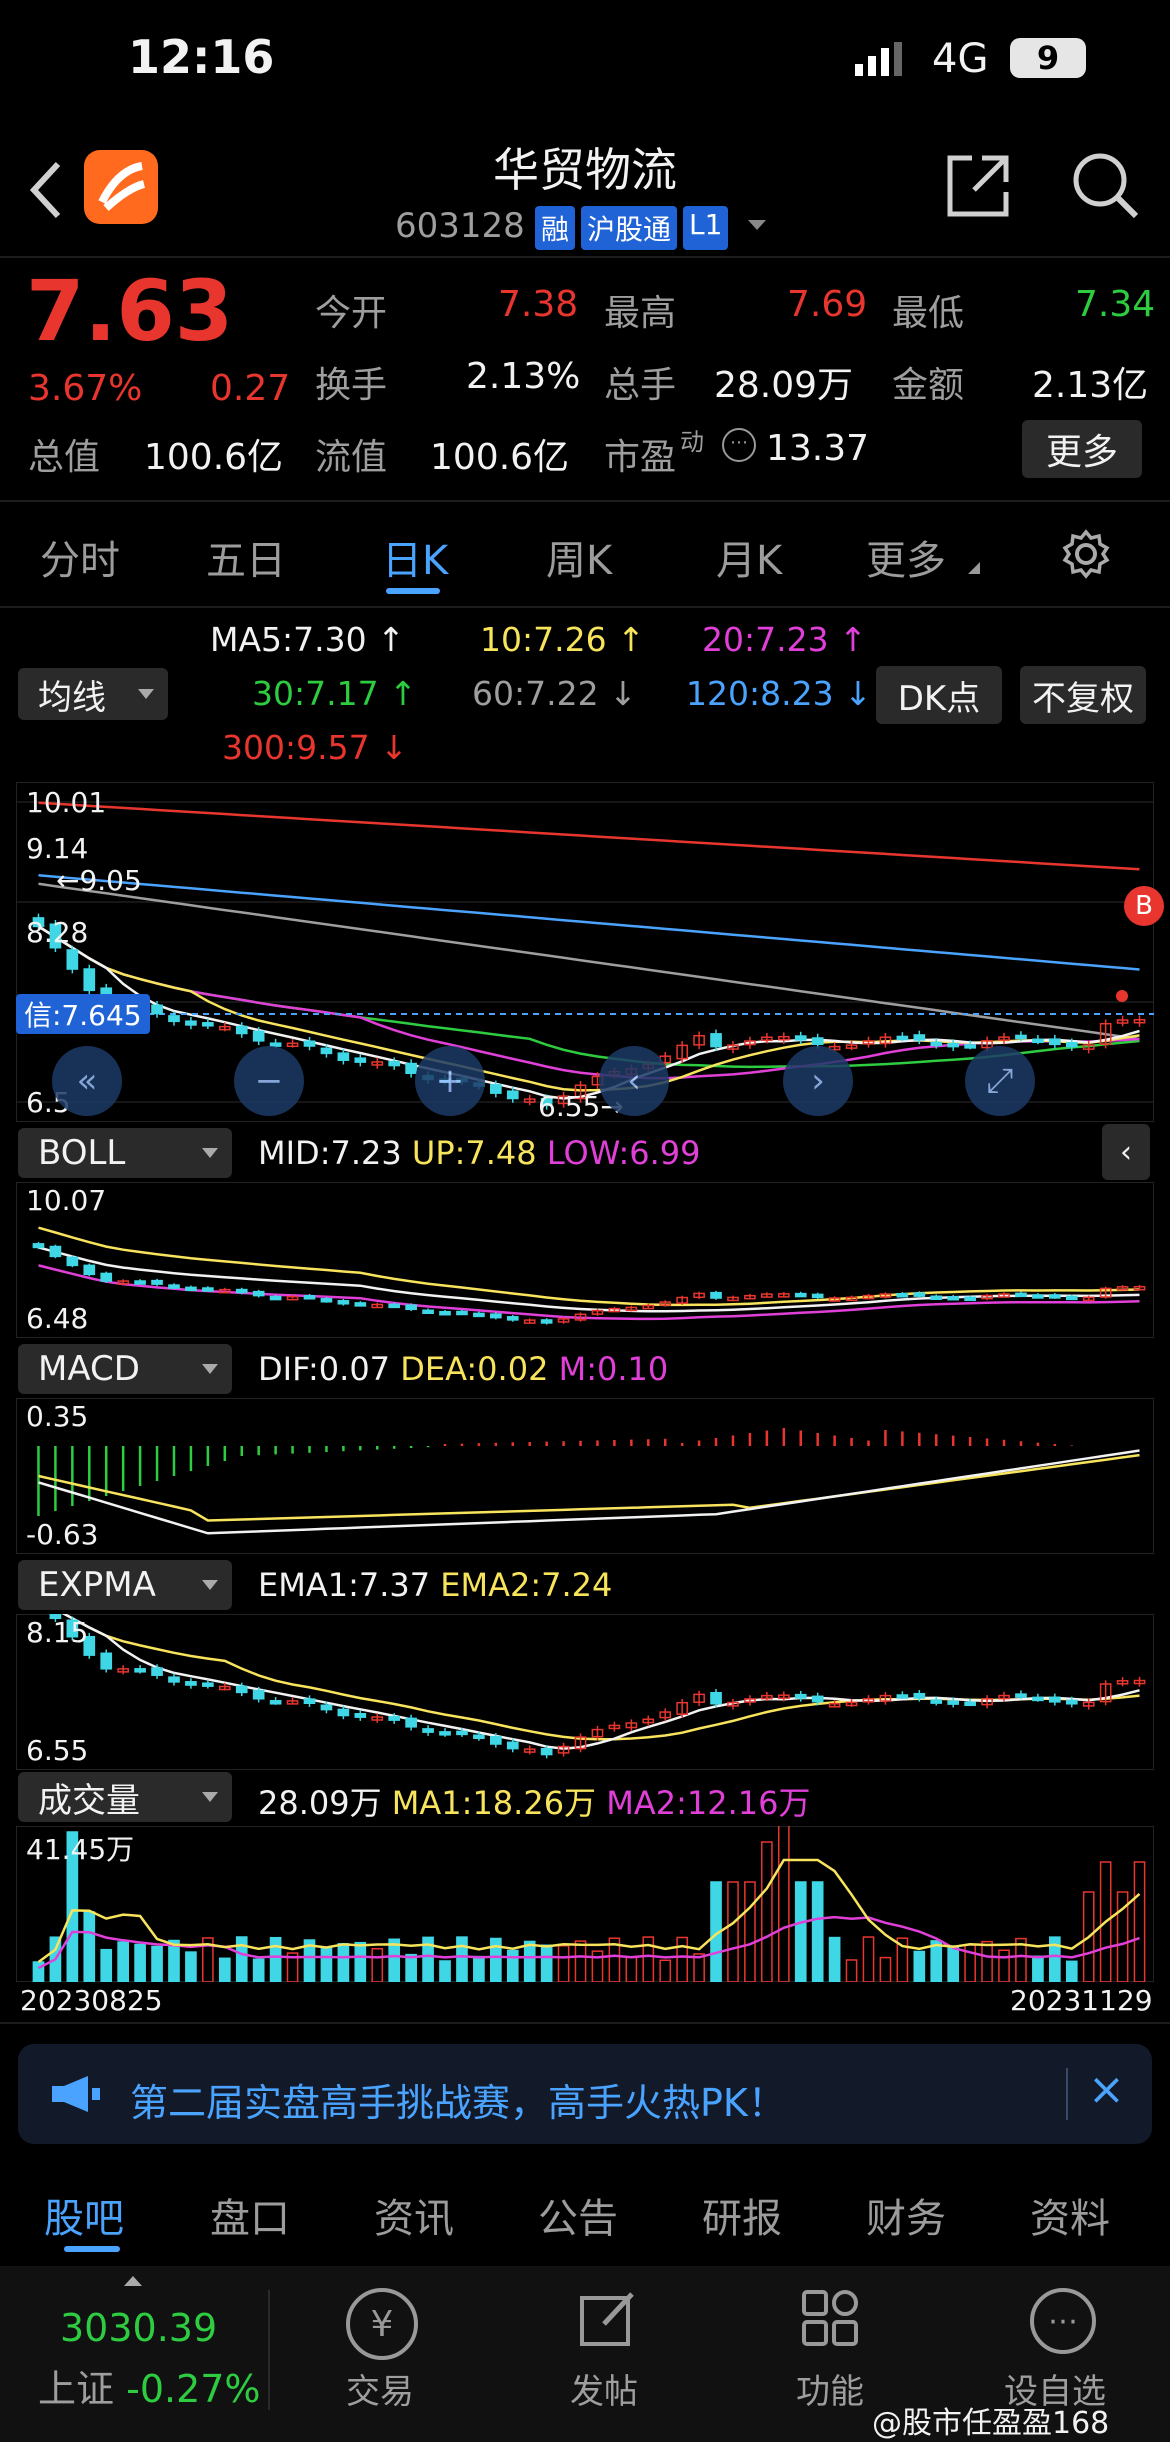 The image size is (1170, 2442). I want to click on macd-dea: DEA:0.02, so click(474, 1369).